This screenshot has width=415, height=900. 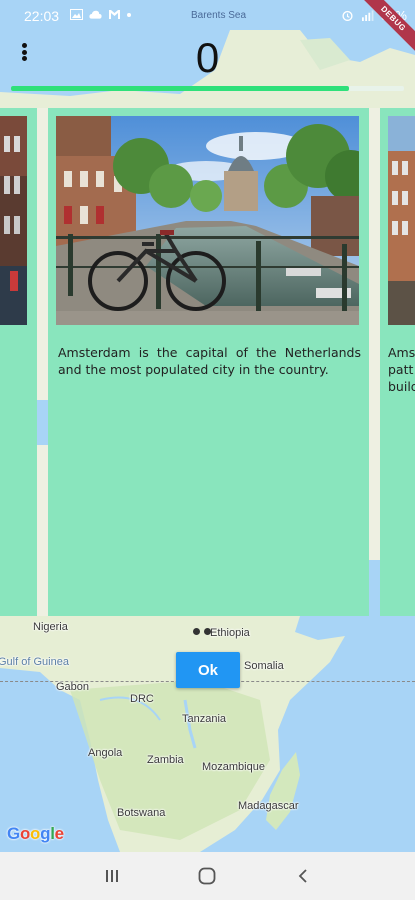 What do you see at coordinates (42, 16) in the screenshot?
I see `status-time: 22:03` at bounding box center [42, 16].